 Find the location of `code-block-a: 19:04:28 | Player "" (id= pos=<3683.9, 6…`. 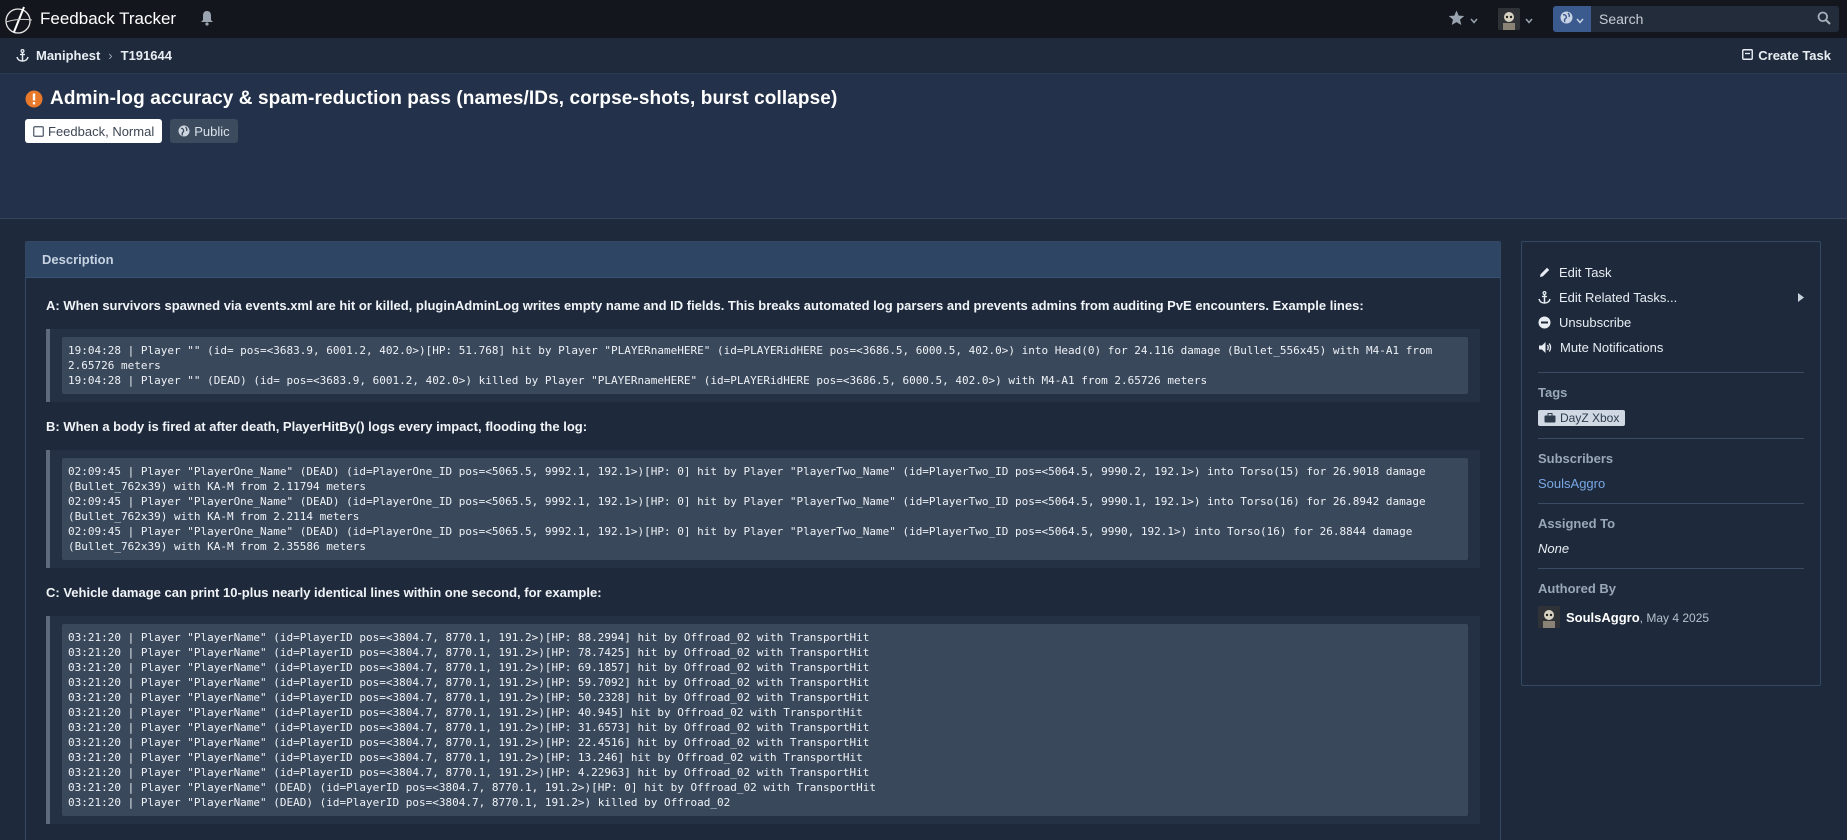

code-block-a: 19:04:28 | Player "" (id= pos=<3683.9, 6… is located at coordinates (763, 365).